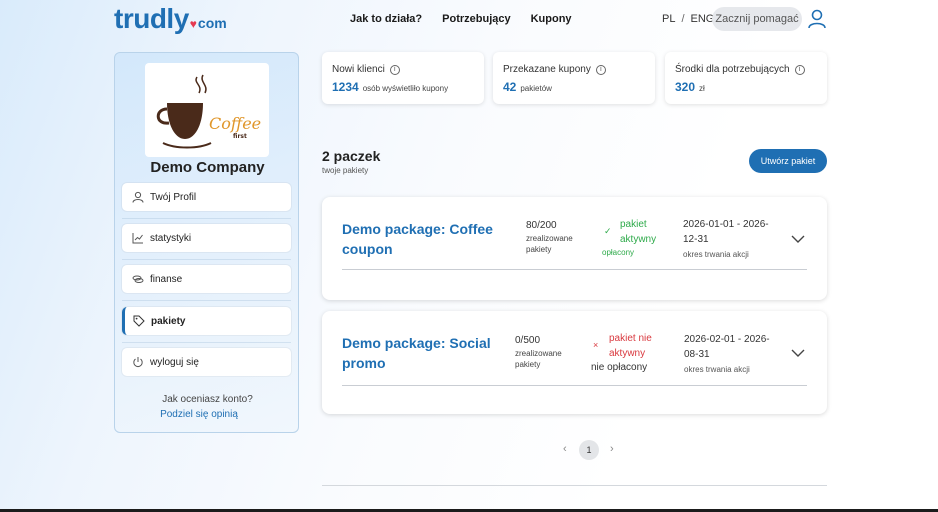  Describe the element at coordinates (240, 136) in the screenshot. I see `logo-first-text: first` at that location.